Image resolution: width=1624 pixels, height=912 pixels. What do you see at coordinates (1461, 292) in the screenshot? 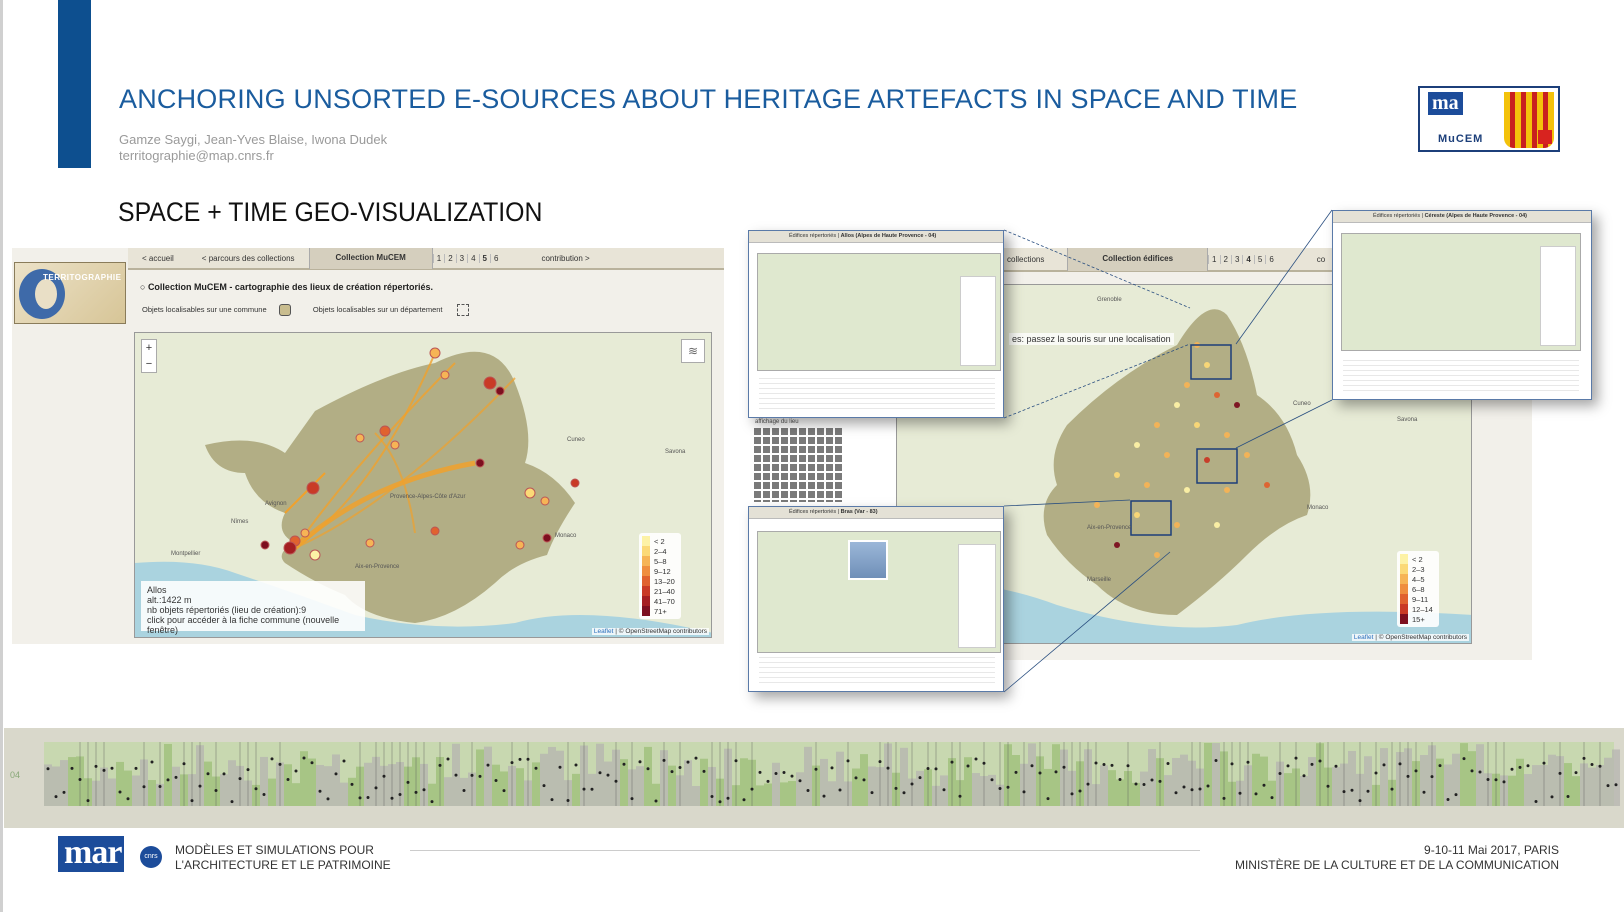
I see `shot2-map` at bounding box center [1461, 292].